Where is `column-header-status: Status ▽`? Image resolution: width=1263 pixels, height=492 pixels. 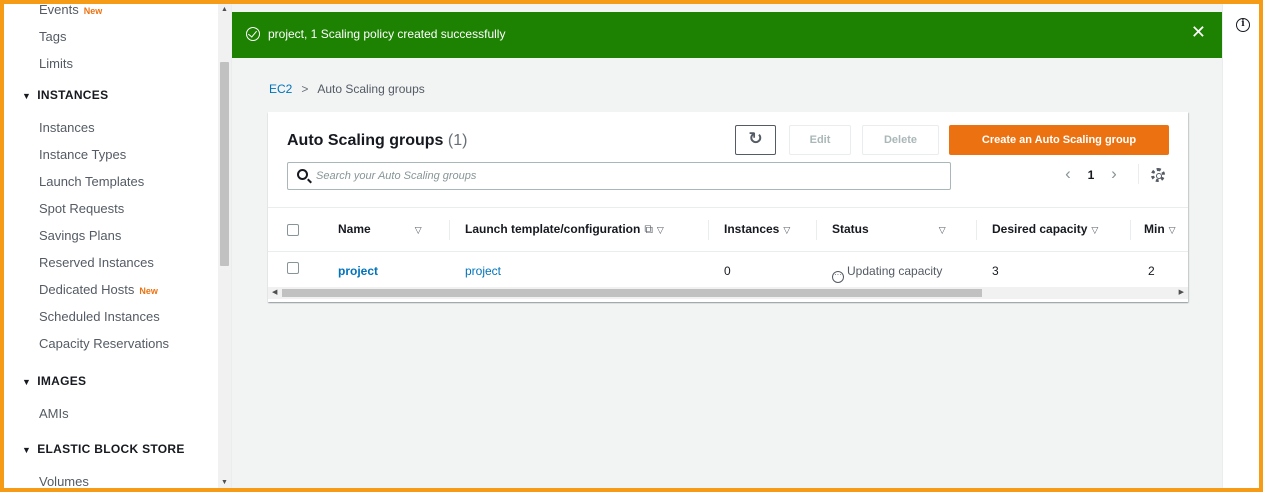 column-header-status: Status ▽ is located at coordinates (889, 229).